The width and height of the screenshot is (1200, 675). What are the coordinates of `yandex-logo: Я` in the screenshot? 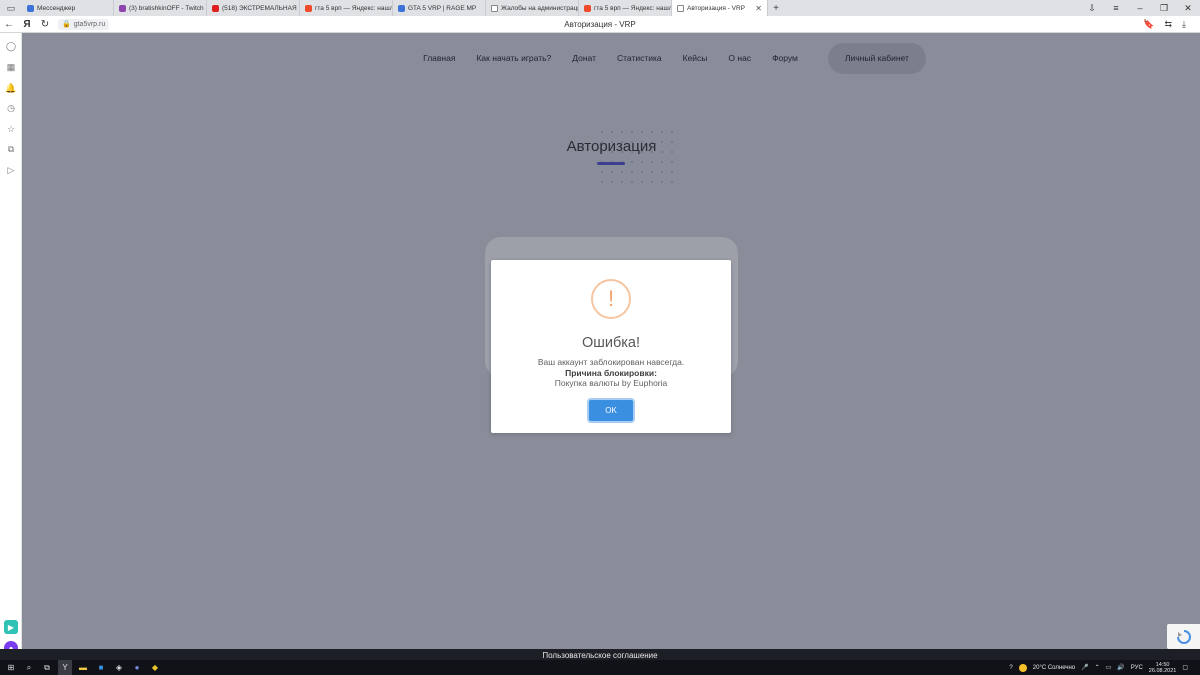 It's located at (27, 24).